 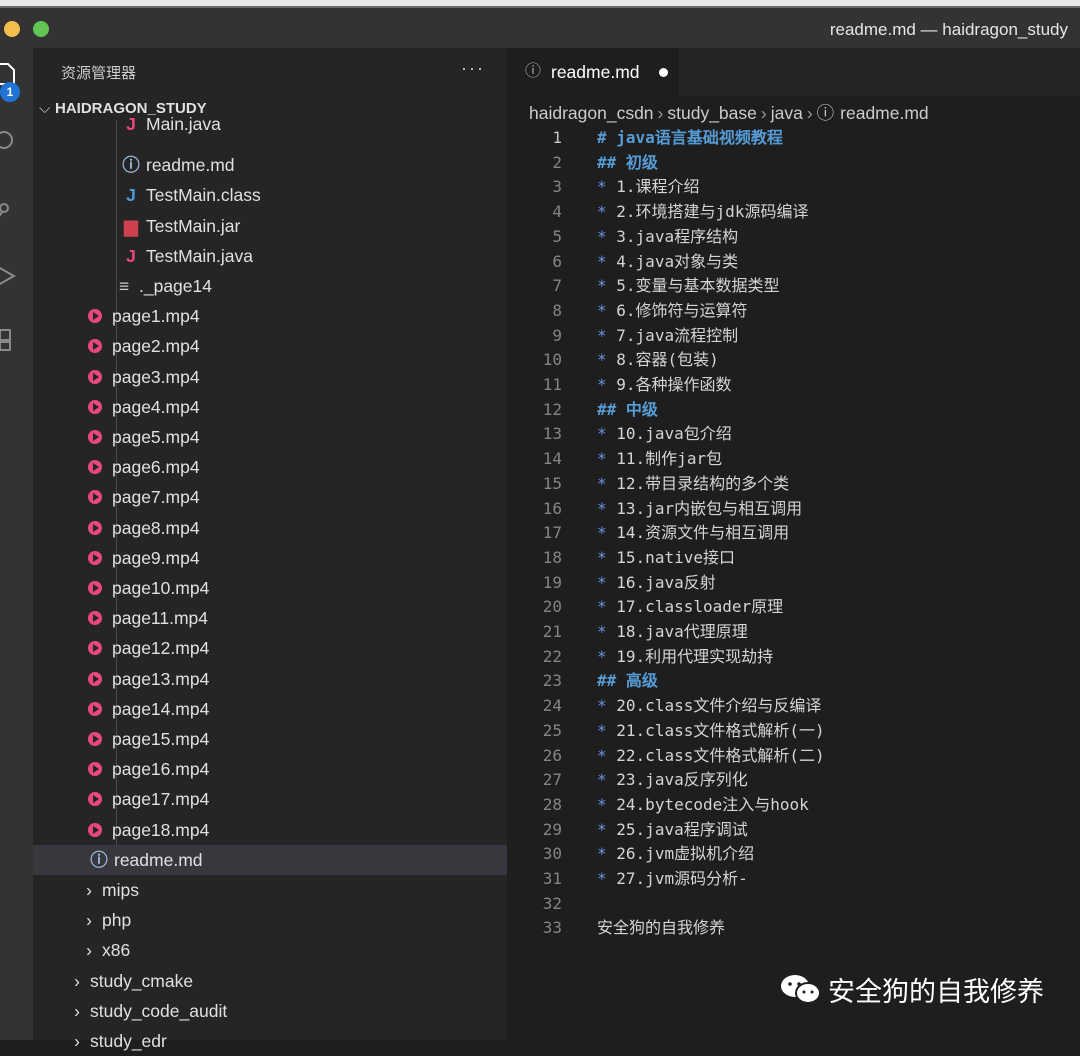 I want to click on folder-item: › php, so click(x=270, y=920).